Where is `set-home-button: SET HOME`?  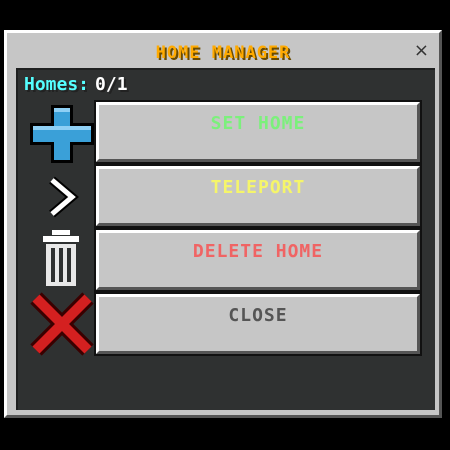
set-home-button: SET HOME is located at coordinates (258, 132).